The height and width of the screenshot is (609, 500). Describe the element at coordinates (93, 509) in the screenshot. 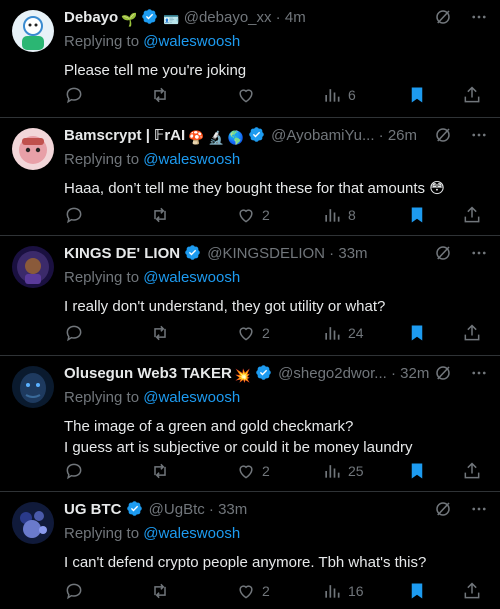

I see `display-name: UG BTC` at that location.